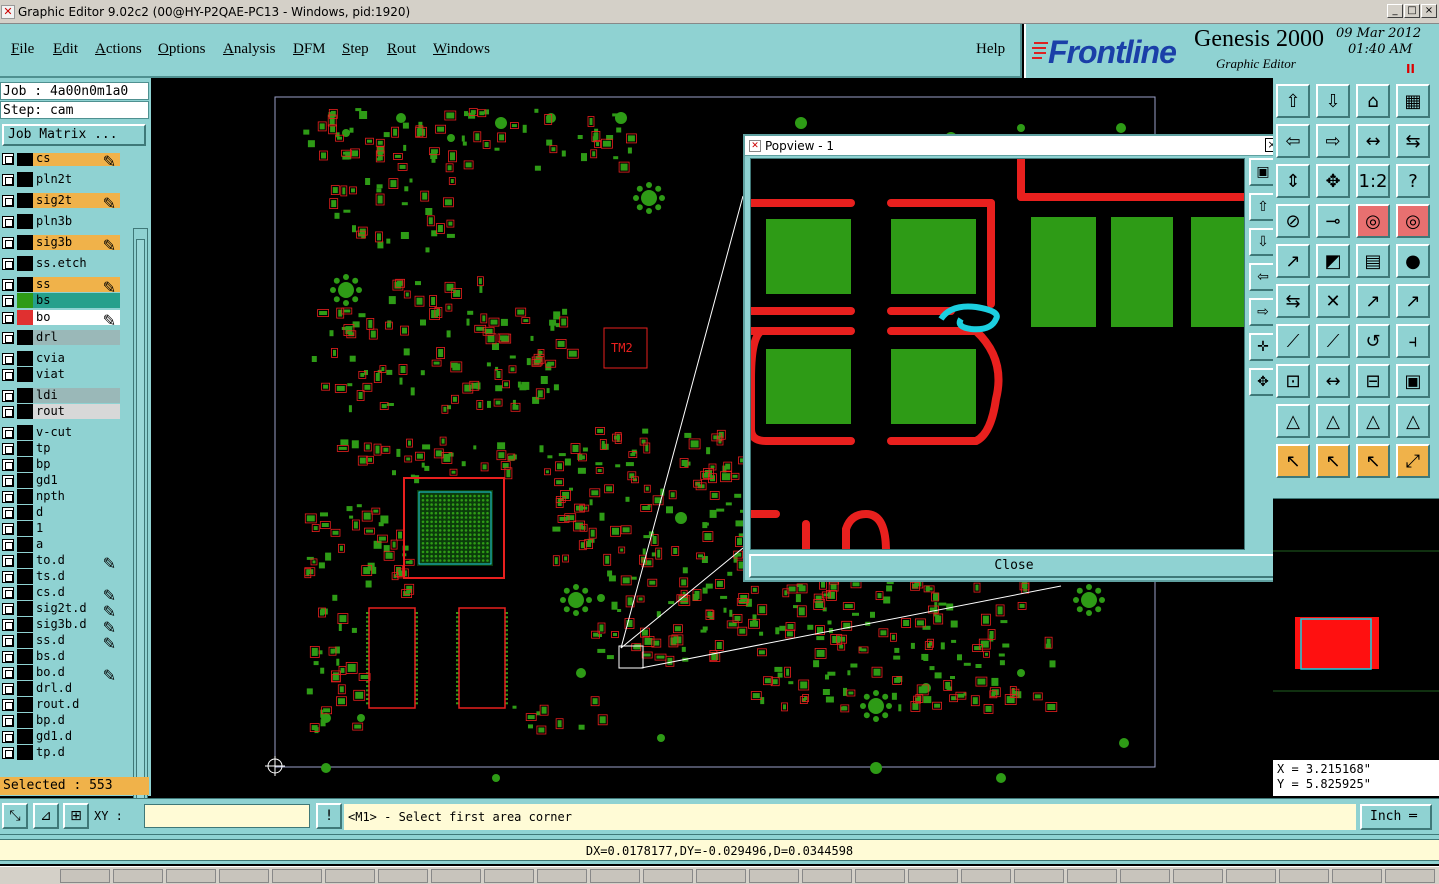 The height and width of the screenshot is (884, 1439). Describe the element at coordinates (61, 528) in the screenshot. I see `layer-row: 1` at that location.